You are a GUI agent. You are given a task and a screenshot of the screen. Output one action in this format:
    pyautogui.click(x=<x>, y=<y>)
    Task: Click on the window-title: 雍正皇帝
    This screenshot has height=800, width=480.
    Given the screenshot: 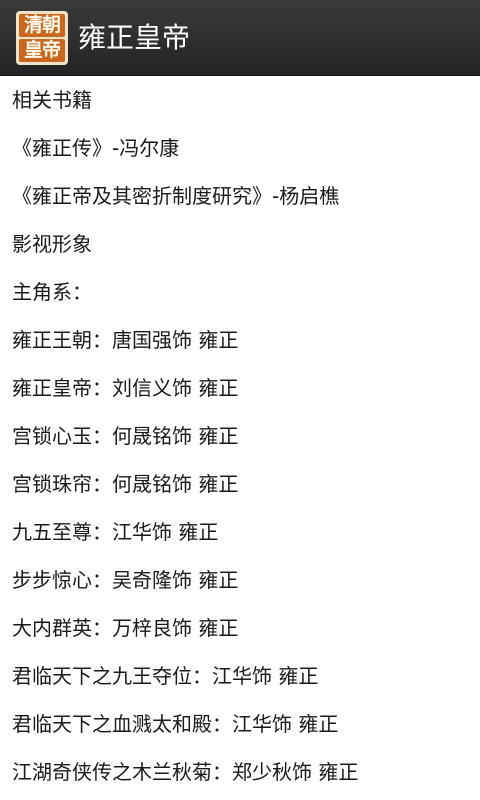 What is the action you would take?
    pyautogui.click(x=134, y=37)
    